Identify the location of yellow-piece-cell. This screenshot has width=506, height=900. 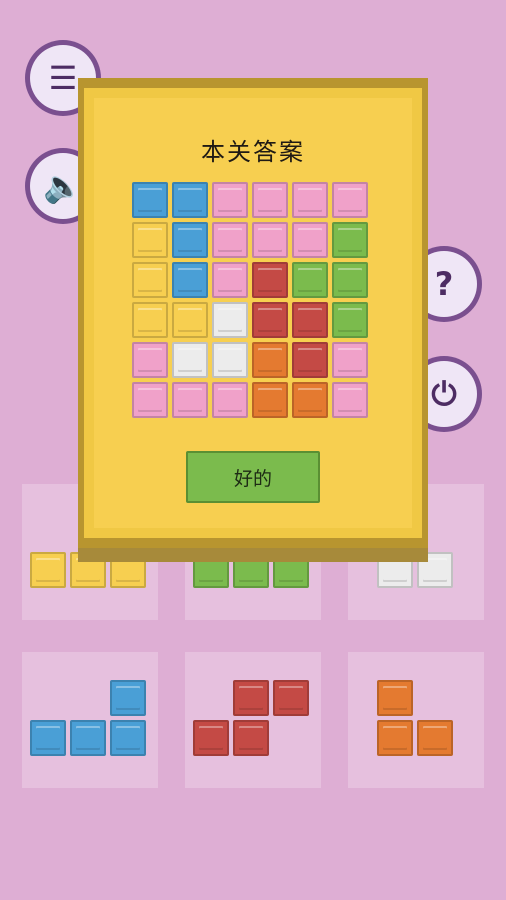
(48, 570).